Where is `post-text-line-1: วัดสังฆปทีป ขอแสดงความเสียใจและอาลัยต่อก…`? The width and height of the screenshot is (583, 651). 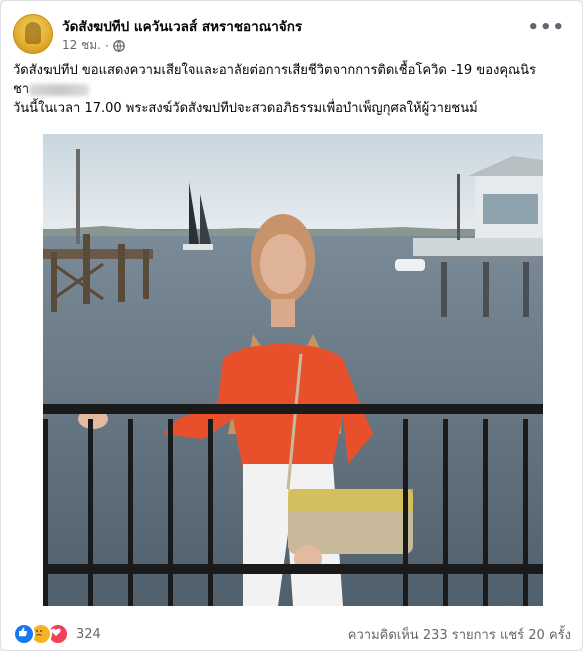
post-text-line-1: วัดสังฆปทีป ขอแสดงความเสียใจและอาลัยต่อก… is located at coordinates (274, 70).